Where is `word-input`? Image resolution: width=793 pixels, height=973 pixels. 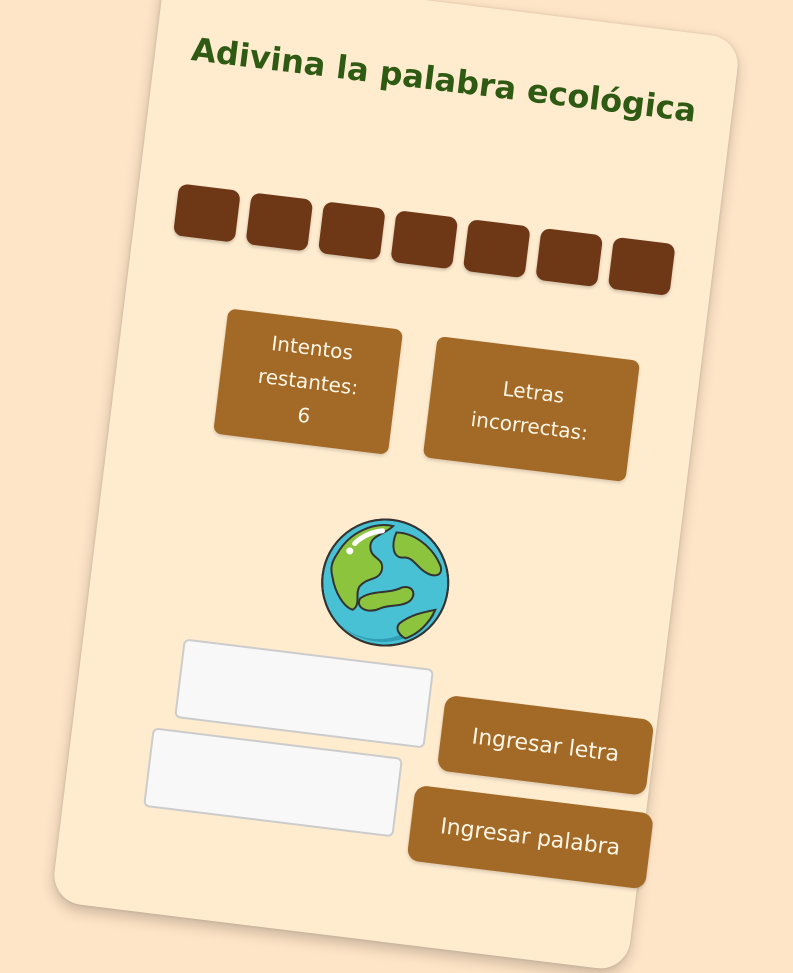
word-input is located at coordinates (273, 782).